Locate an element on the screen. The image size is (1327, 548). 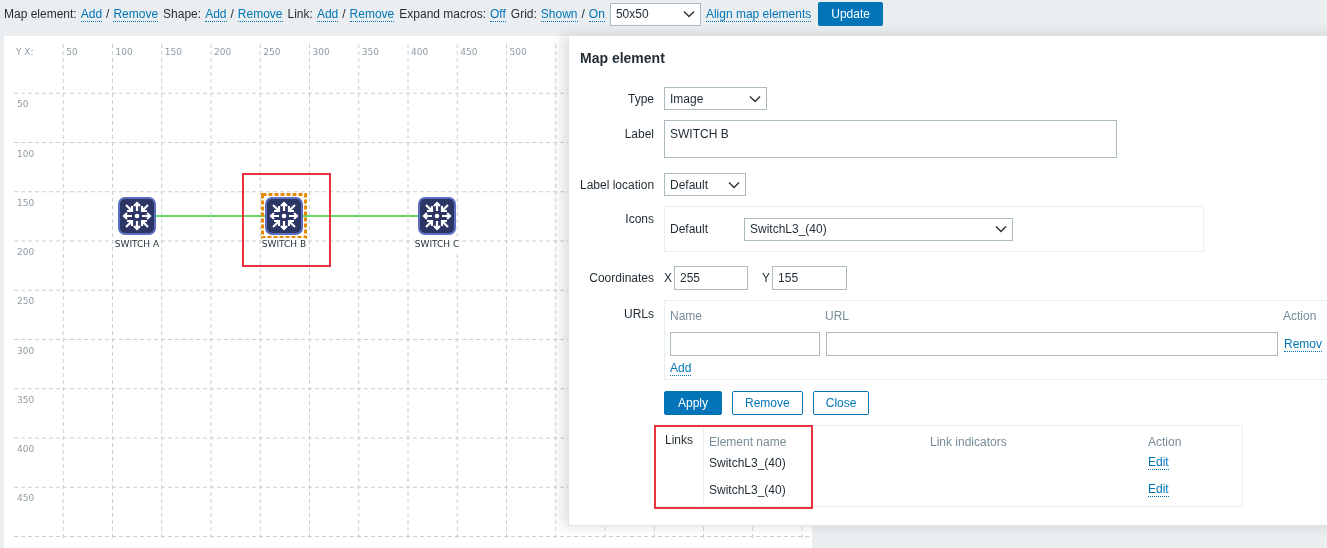
field-label: Y is located at coordinates (766, 278).